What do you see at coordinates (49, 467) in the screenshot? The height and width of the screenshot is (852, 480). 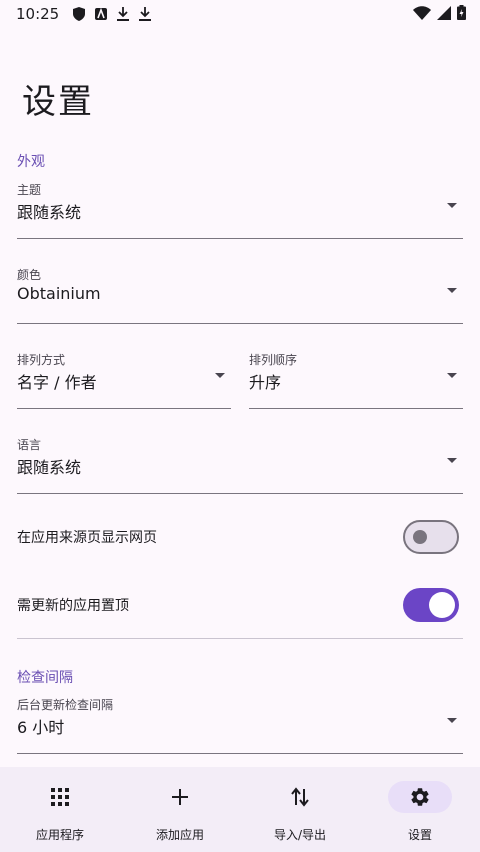 I see `language-value: 跟随系统` at bounding box center [49, 467].